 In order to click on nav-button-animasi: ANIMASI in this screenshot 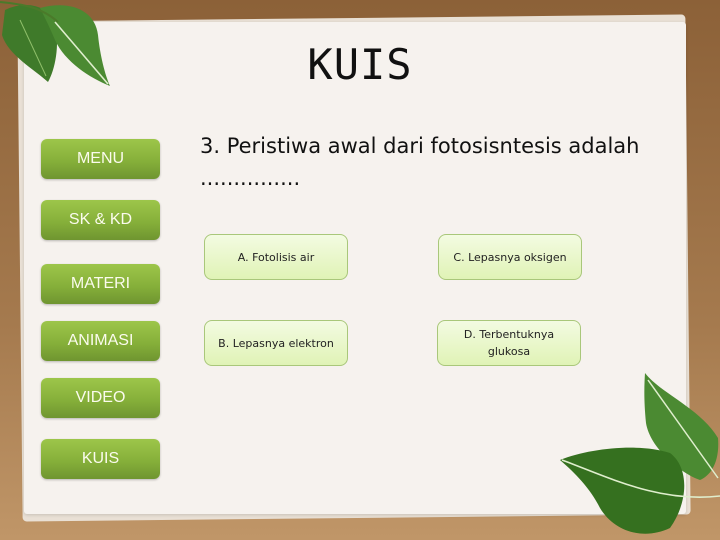, I will do `click(100, 341)`.